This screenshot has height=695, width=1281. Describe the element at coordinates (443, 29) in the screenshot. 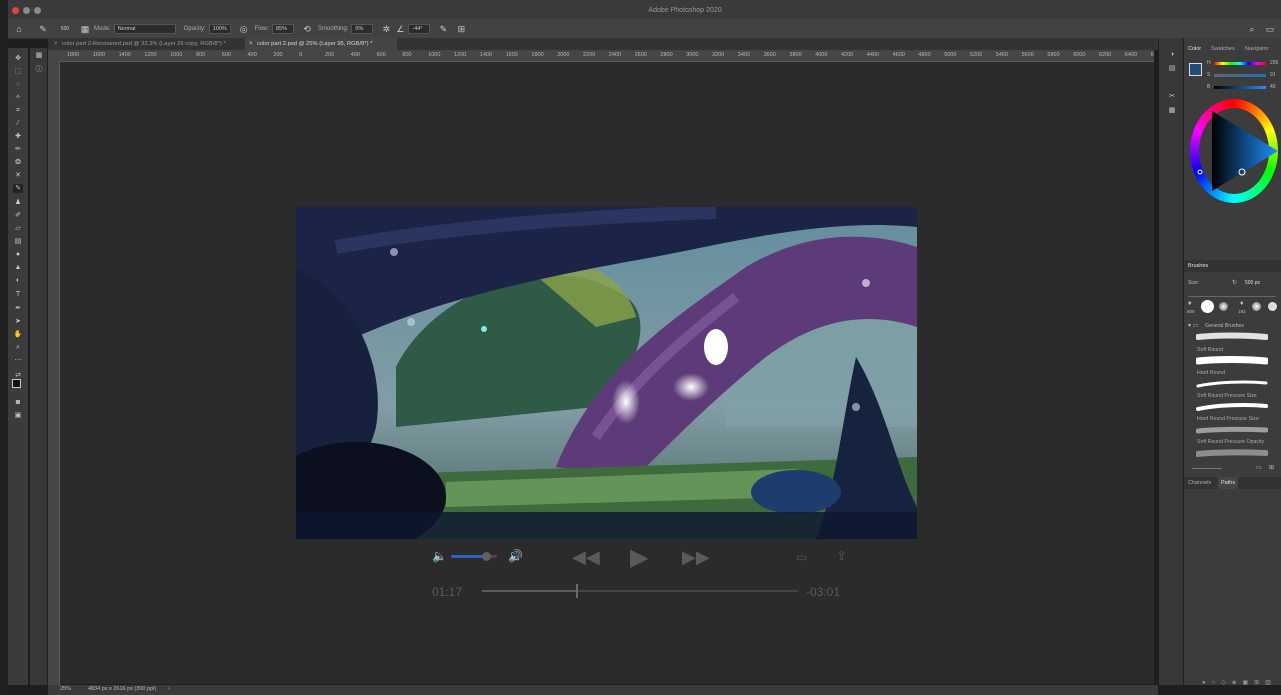

I see `pressure-size-icon: ✎` at that location.